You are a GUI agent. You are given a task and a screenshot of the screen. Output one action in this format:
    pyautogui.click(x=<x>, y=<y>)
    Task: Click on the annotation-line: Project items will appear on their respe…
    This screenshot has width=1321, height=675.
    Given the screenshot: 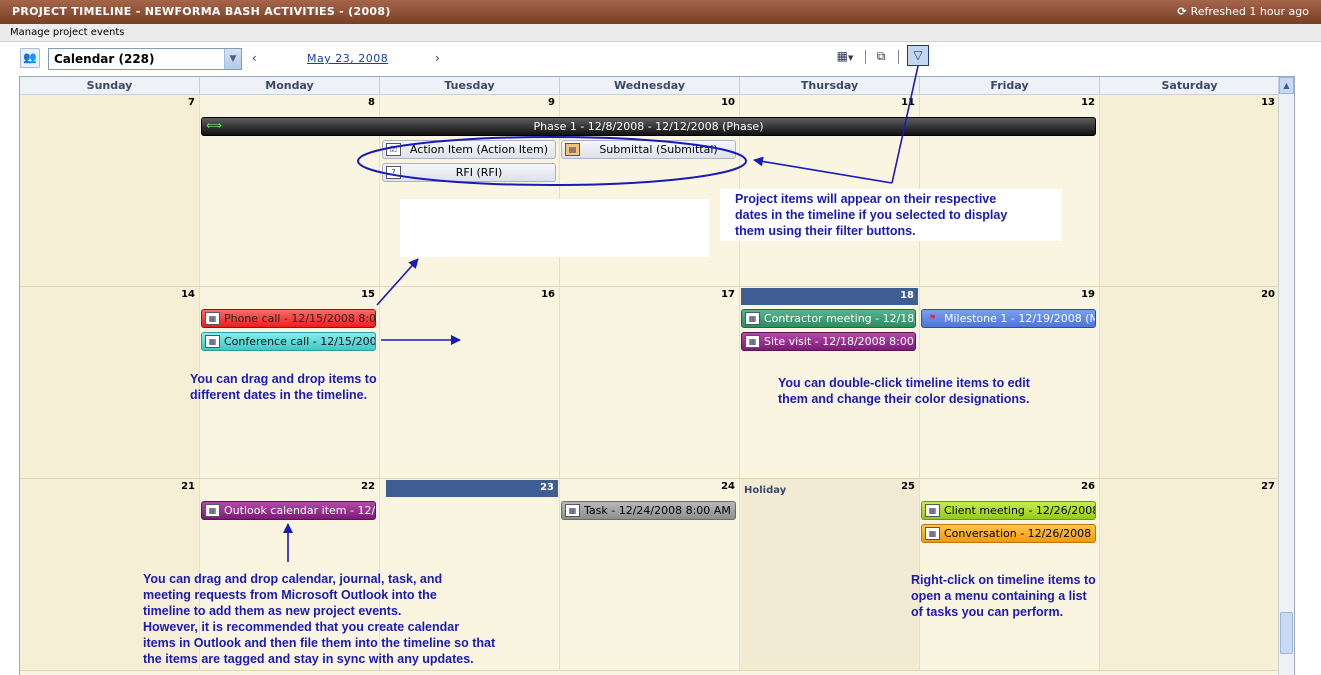 What is the action you would take?
    pyautogui.click(x=866, y=199)
    